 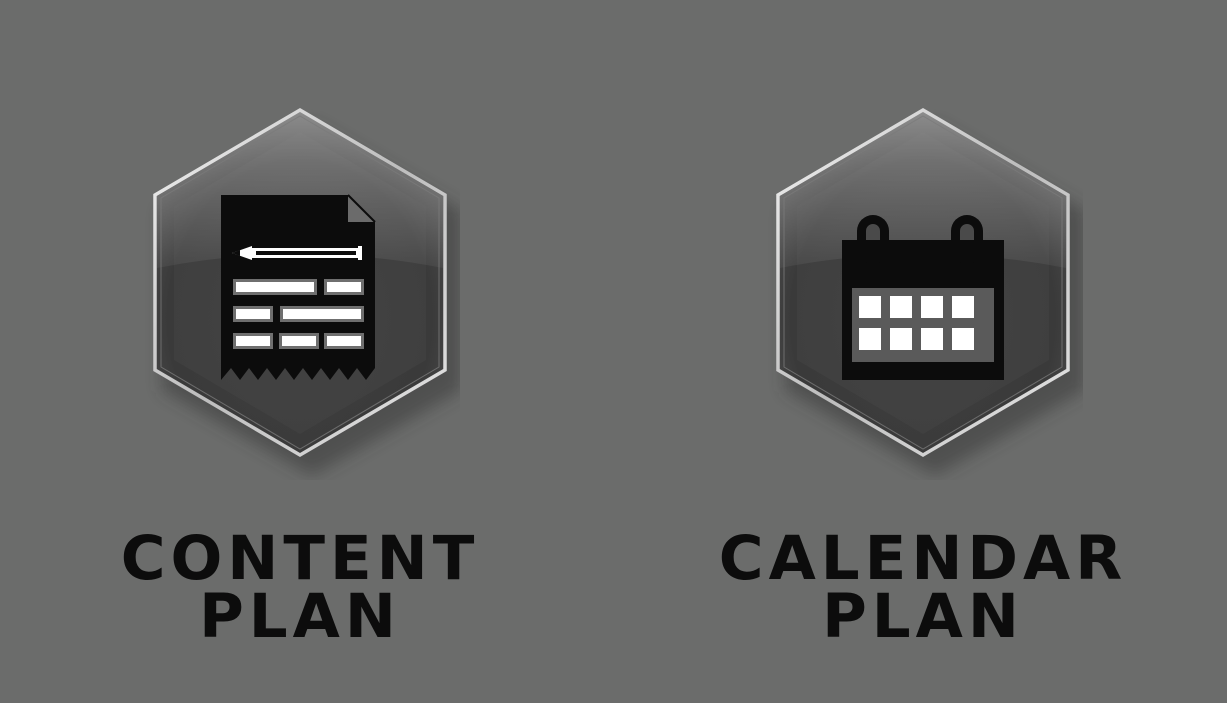 I want to click on content-plan-hexagon-button, so click(x=300, y=290).